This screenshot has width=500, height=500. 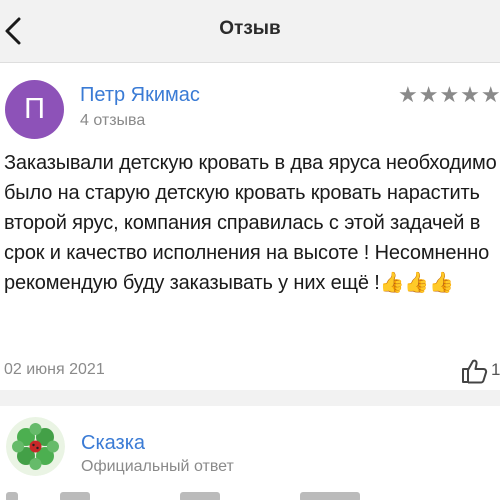 What do you see at coordinates (35, 446) in the screenshot?
I see `clover-logo-icon` at bounding box center [35, 446].